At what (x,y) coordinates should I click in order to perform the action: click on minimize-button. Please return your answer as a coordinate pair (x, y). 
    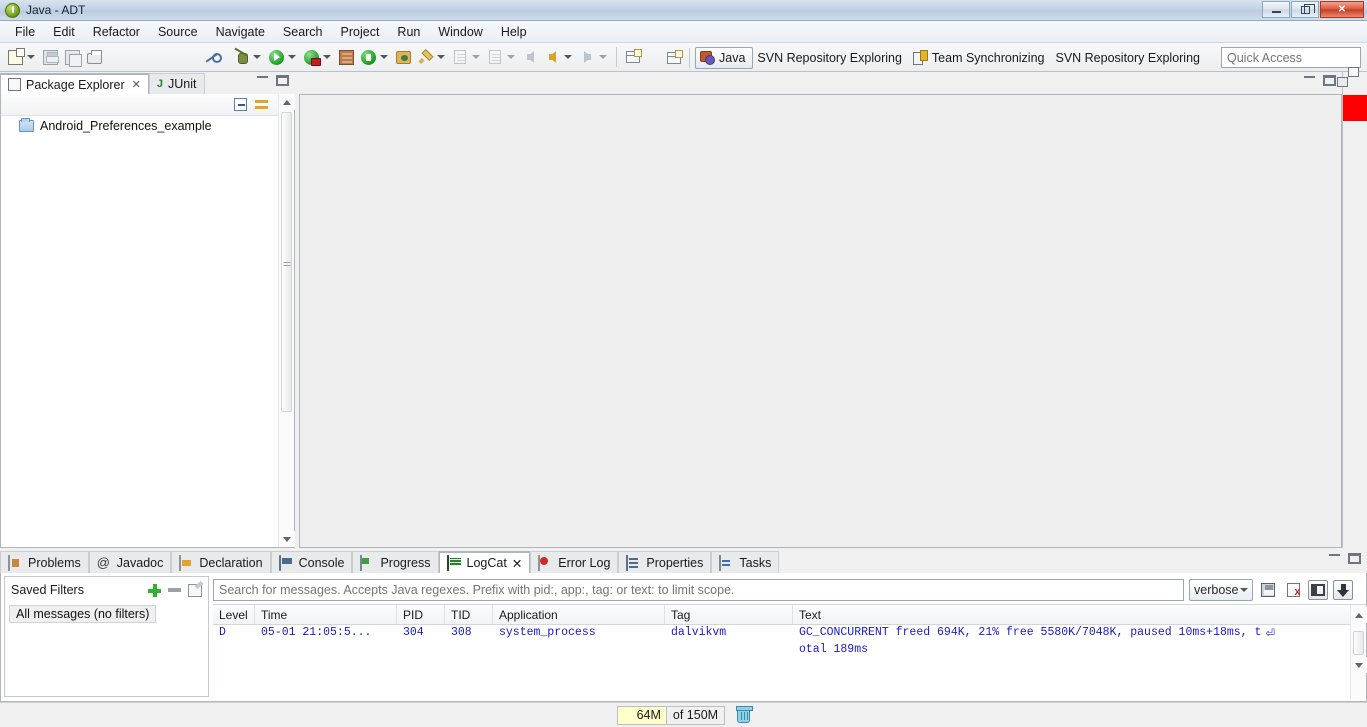
    Looking at the image, I should click on (1276, 9).